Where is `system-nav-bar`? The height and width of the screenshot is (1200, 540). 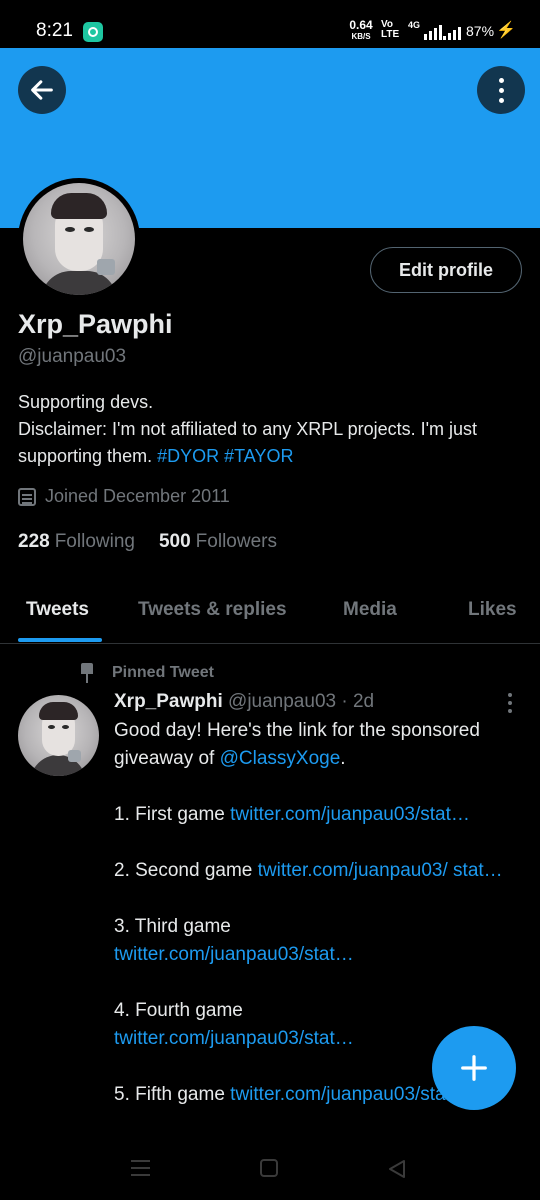
system-nav-bar is located at coordinates (270, 1173).